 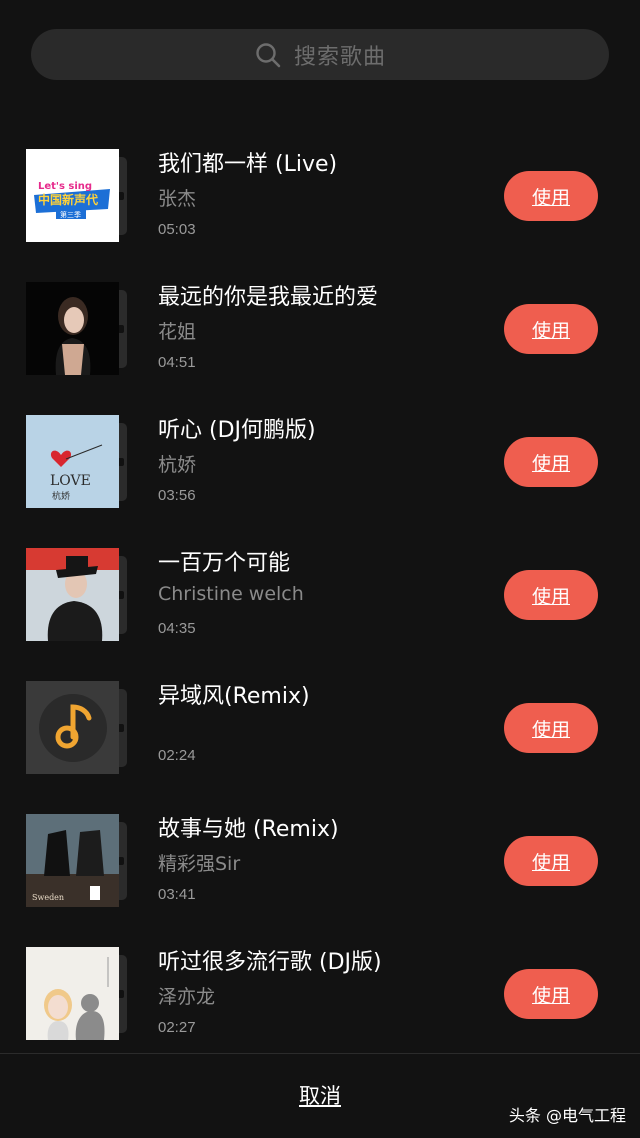 I want to click on song-row: 一百万个可能 Christine welch 04:35 使用, so click(x=320, y=614).